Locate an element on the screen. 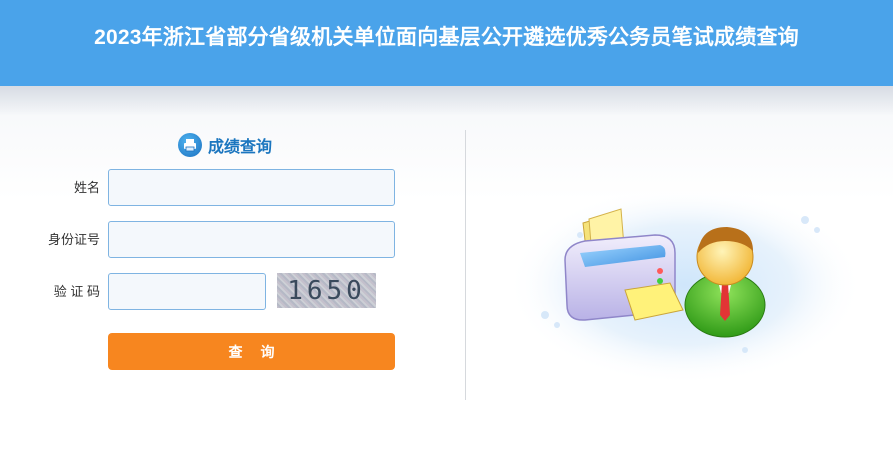 This screenshot has width=893, height=449. id-number-label: 身份证号 is located at coordinates (73, 239).